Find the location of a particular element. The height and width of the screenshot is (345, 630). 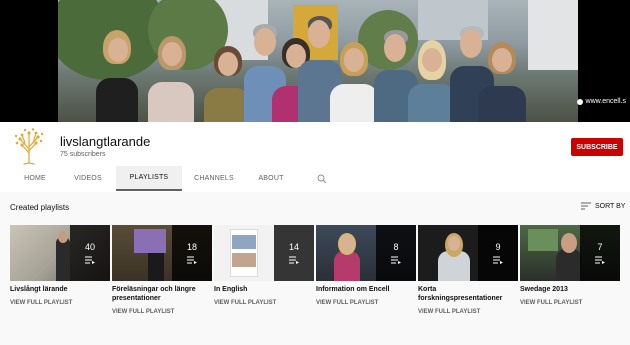

playlist-thumbnail: 9 is located at coordinates (468, 253).